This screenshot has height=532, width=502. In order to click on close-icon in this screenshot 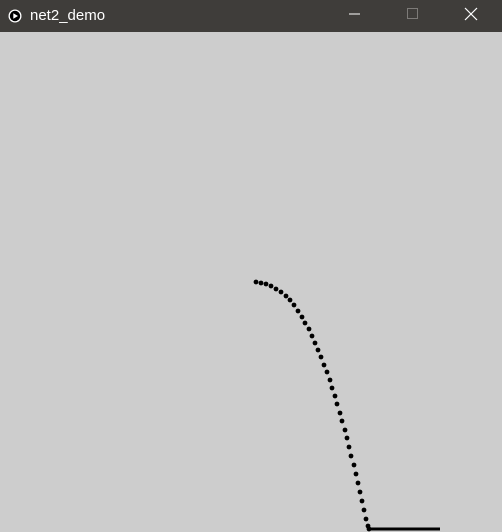, I will do `click(471, 16)`.